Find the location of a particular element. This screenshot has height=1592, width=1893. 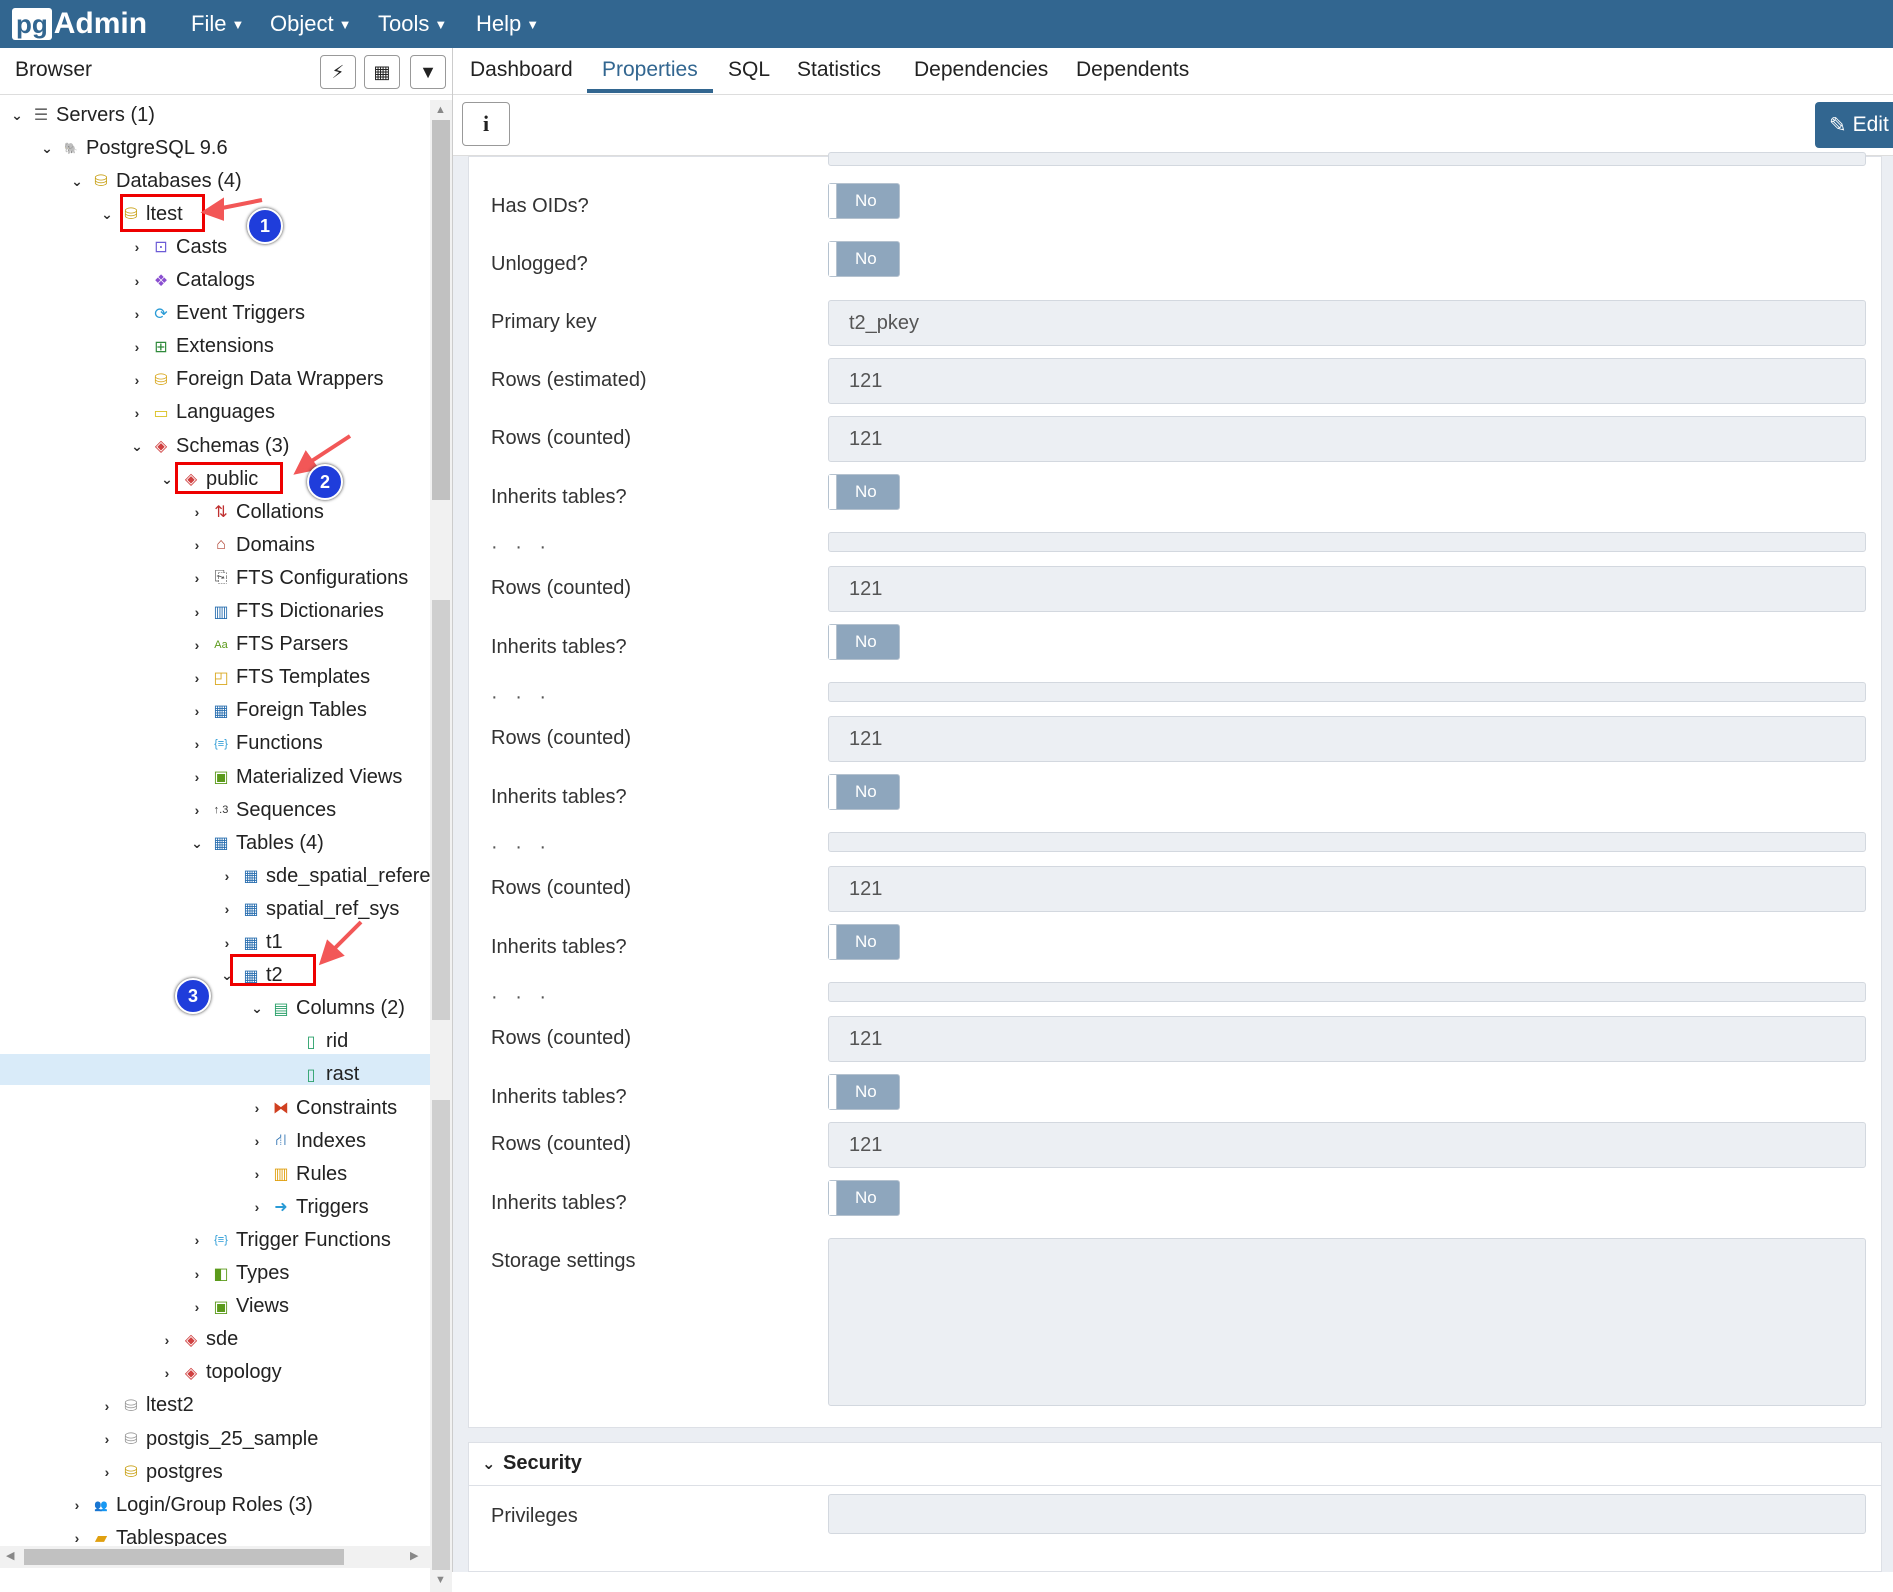

storage-settings-textarea is located at coordinates (1347, 1322).